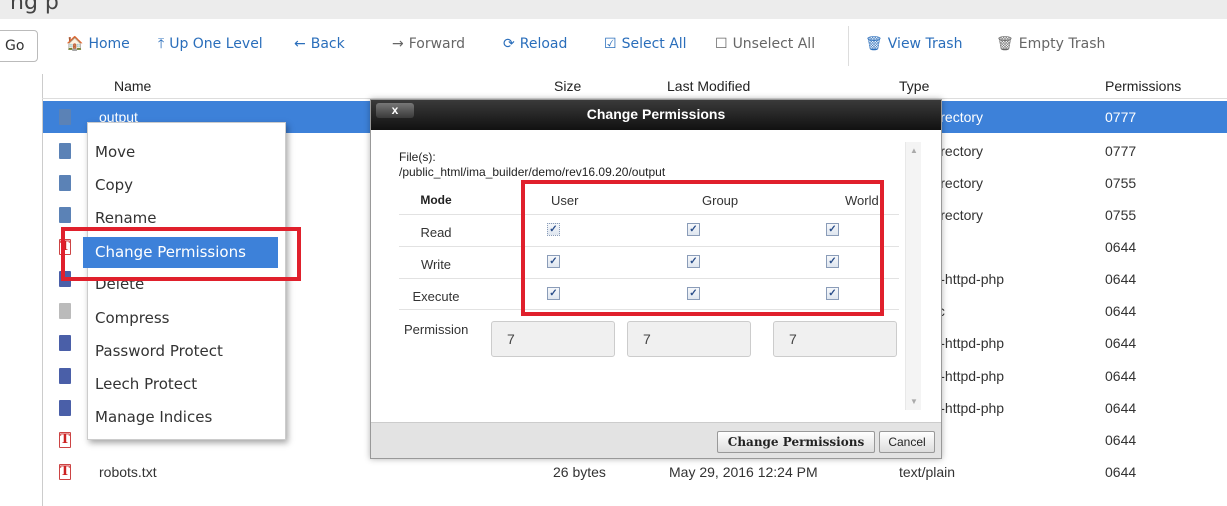  Describe the element at coordinates (914, 86) in the screenshot. I see `column-header-type: Type` at that location.